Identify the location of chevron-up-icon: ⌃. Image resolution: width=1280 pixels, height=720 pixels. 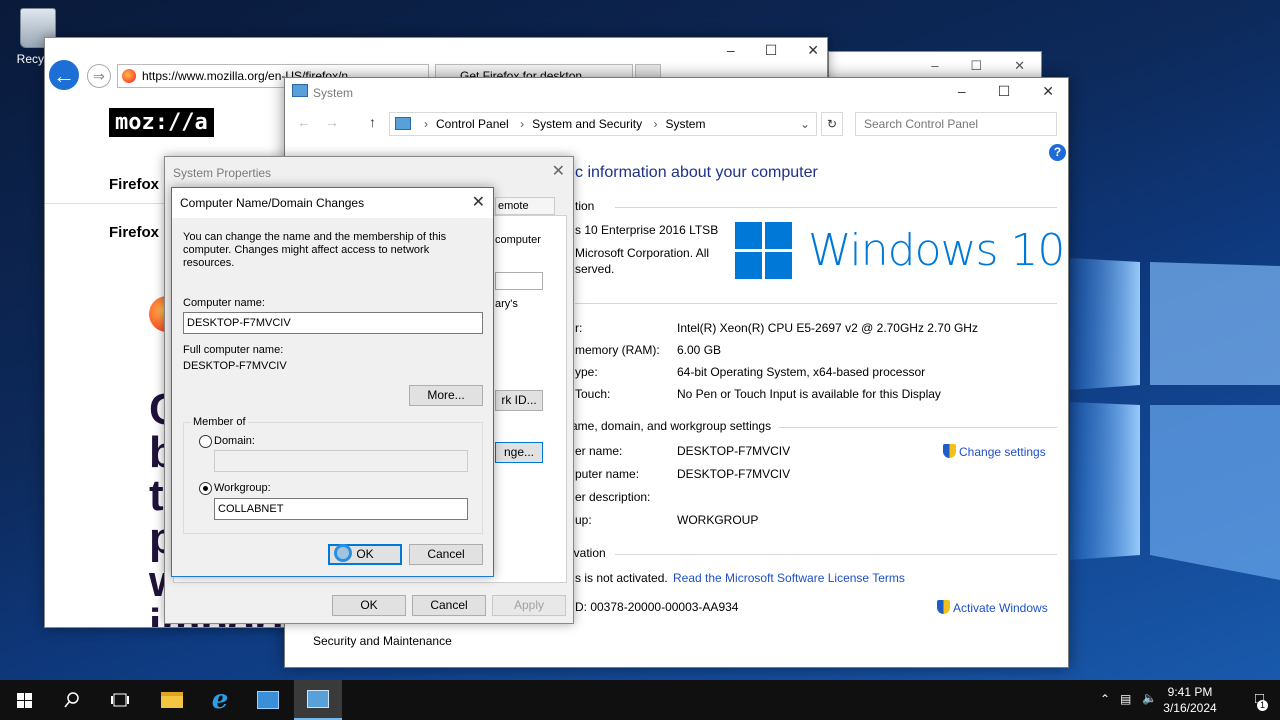
(1105, 699).